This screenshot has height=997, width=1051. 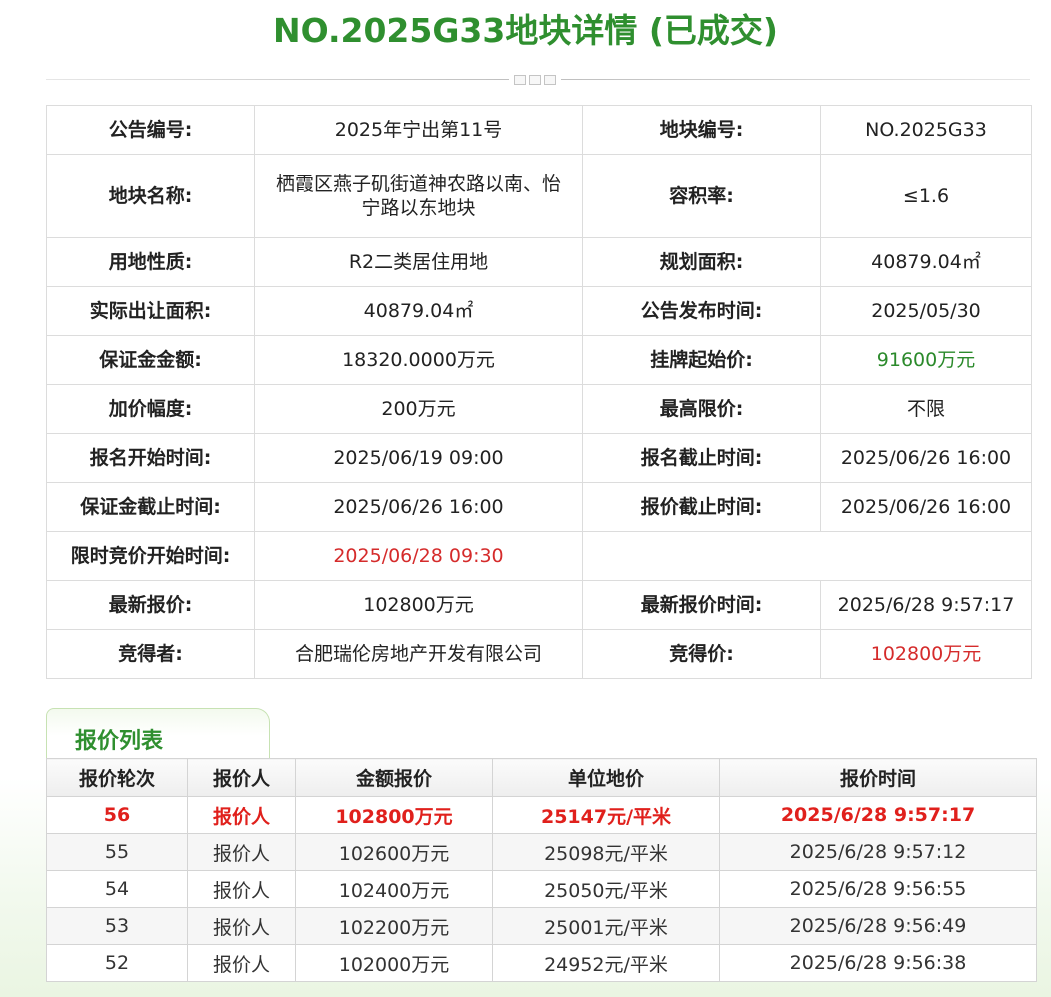 What do you see at coordinates (150, 556) in the screenshot?
I see `timed-bidding-start-label: 限时竞价开始时间:` at bounding box center [150, 556].